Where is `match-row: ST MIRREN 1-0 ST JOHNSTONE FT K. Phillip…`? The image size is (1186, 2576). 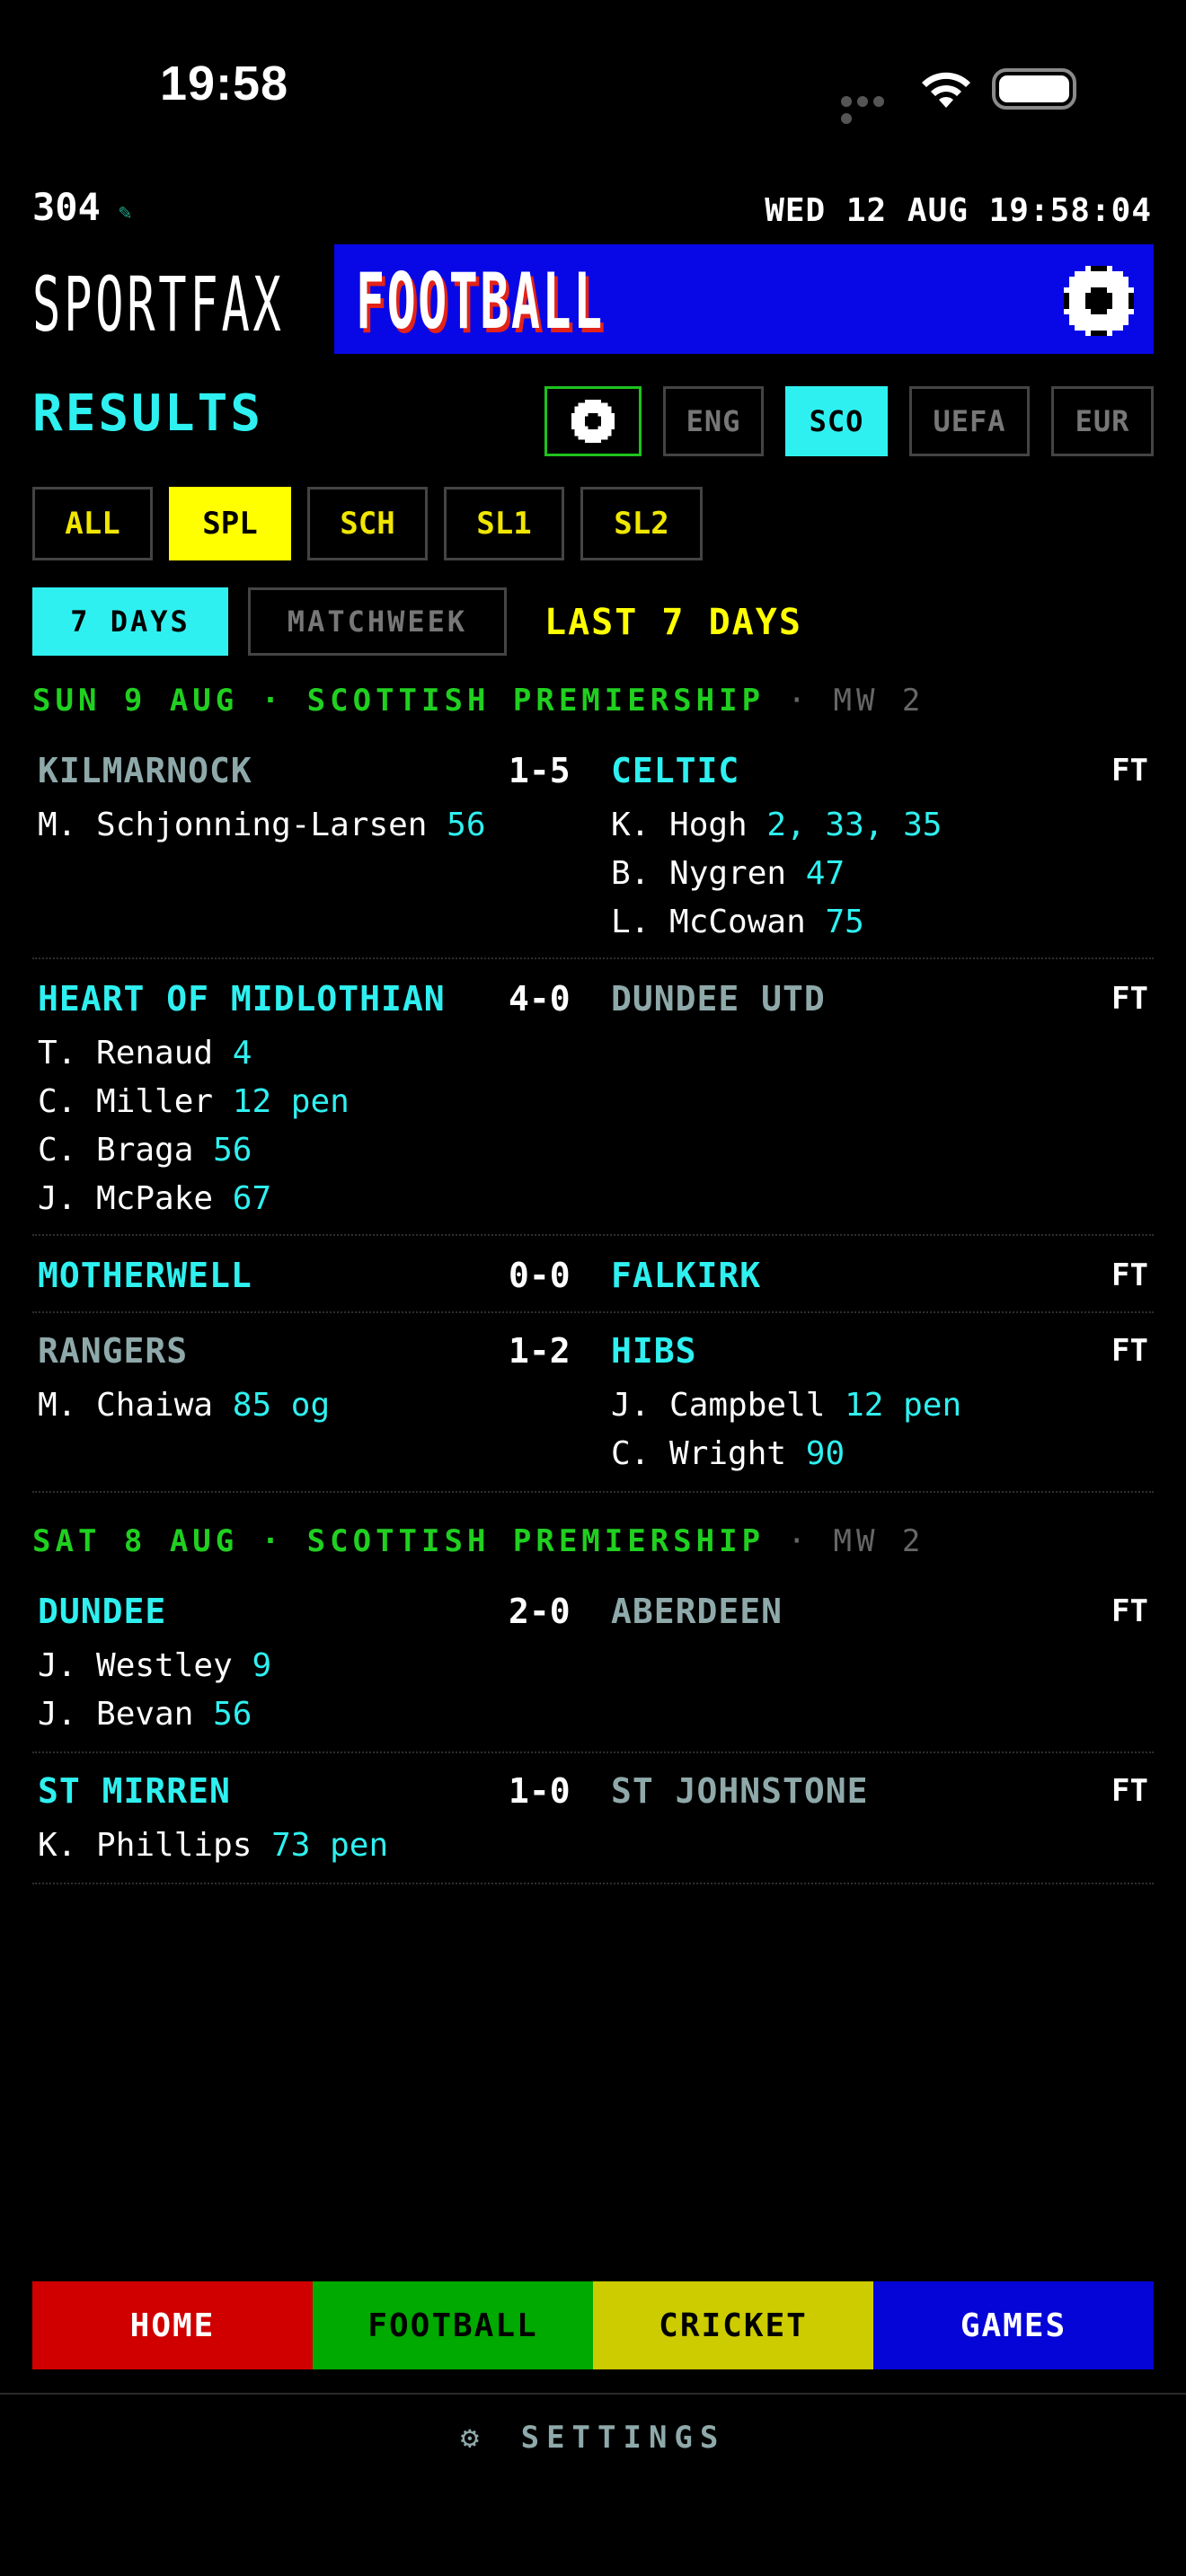 match-row: ST MIRREN 1-0 ST JOHNSTONE FT K. Phillip… is located at coordinates (593, 1827).